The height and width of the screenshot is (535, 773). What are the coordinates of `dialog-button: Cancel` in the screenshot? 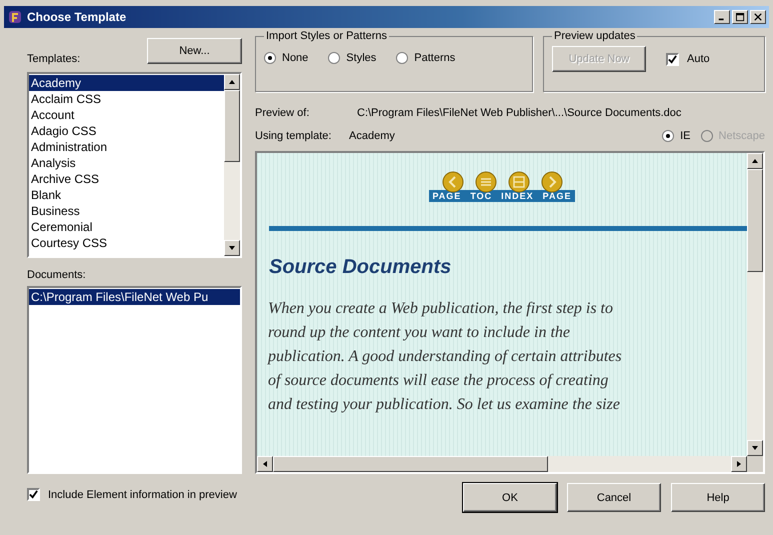 It's located at (614, 497).